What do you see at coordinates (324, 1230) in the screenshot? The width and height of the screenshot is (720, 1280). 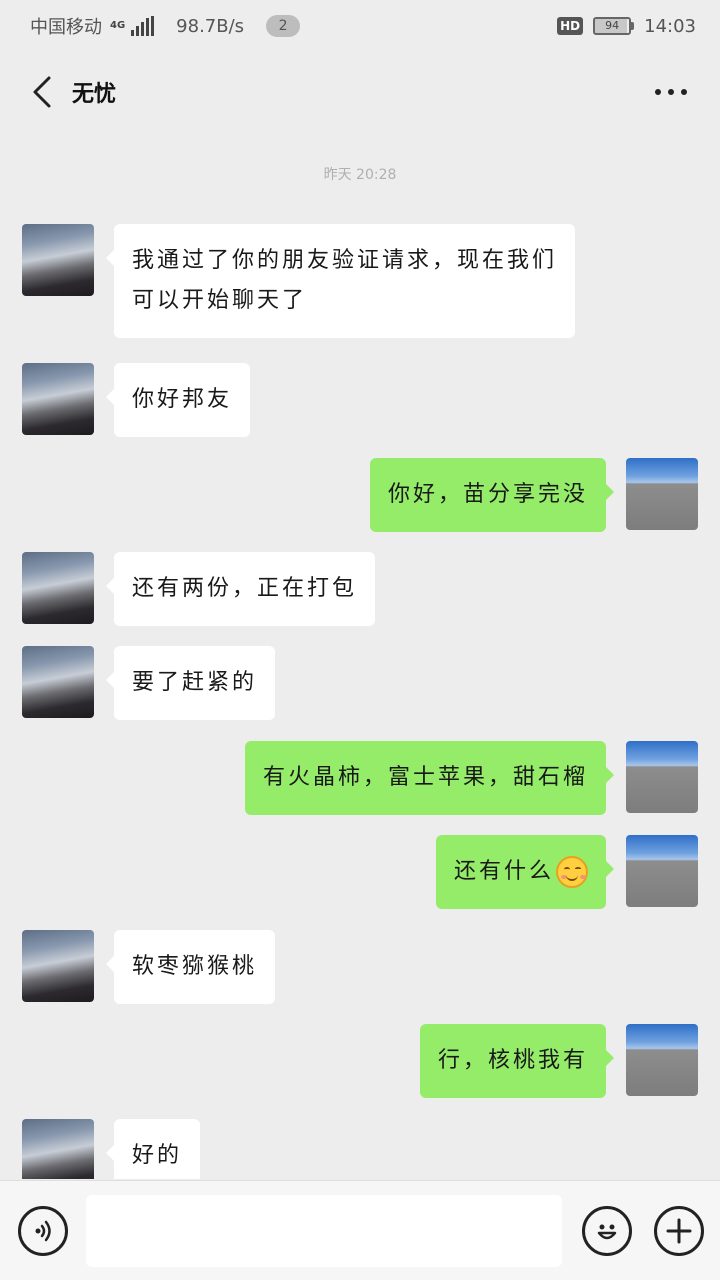 I see `message-input` at bounding box center [324, 1230].